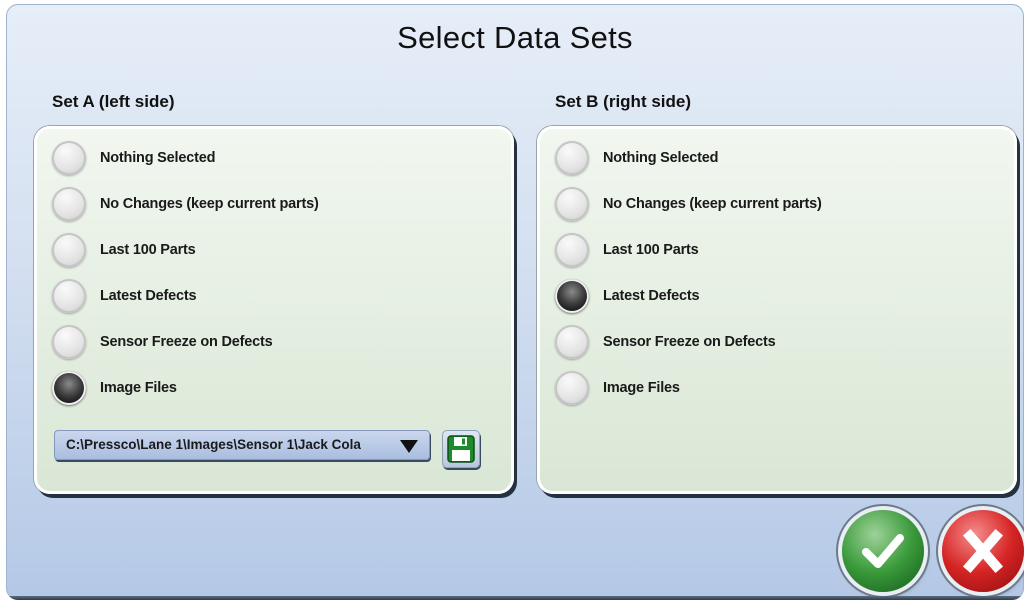  What do you see at coordinates (409, 446) in the screenshot?
I see `dropdown-arrow-icon` at bounding box center [409, 446].